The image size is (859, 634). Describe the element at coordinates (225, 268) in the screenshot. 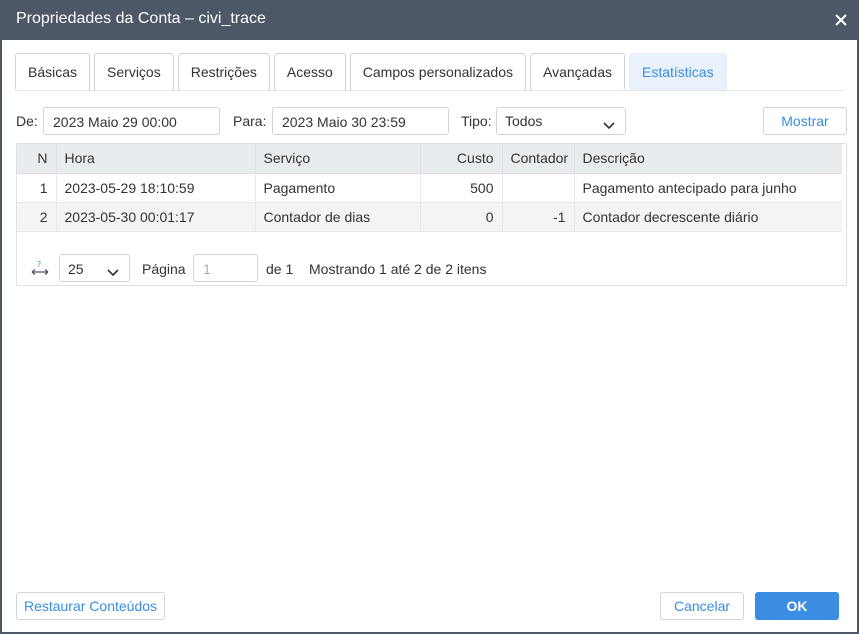

I see `page-number-input: 1` at that location.